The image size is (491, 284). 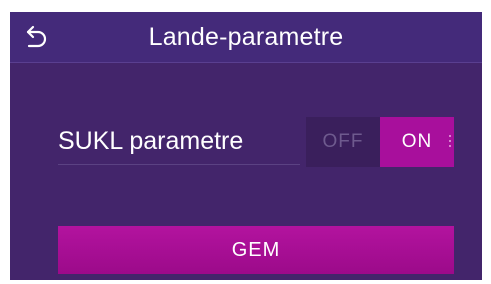 What do you see at coordinates (450, 142) in the screenshot?
I see `toggle-grip-icon` at bounding box center [450, 142].